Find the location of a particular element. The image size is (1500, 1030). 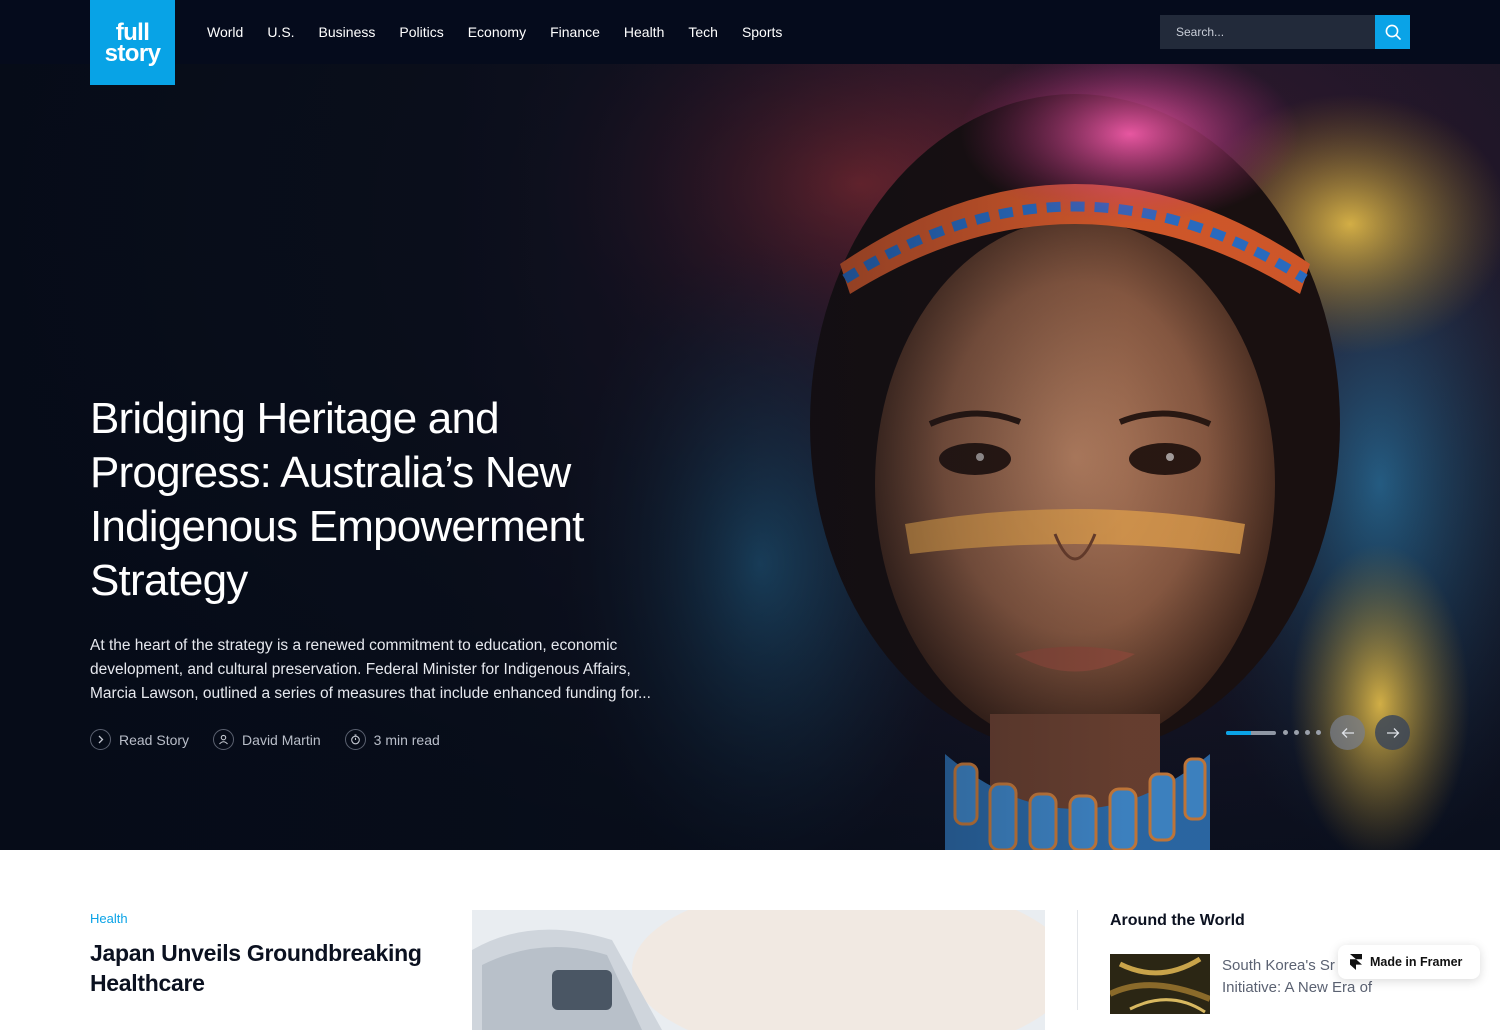

chevron-right-icon is located at coordinates (100, 739).